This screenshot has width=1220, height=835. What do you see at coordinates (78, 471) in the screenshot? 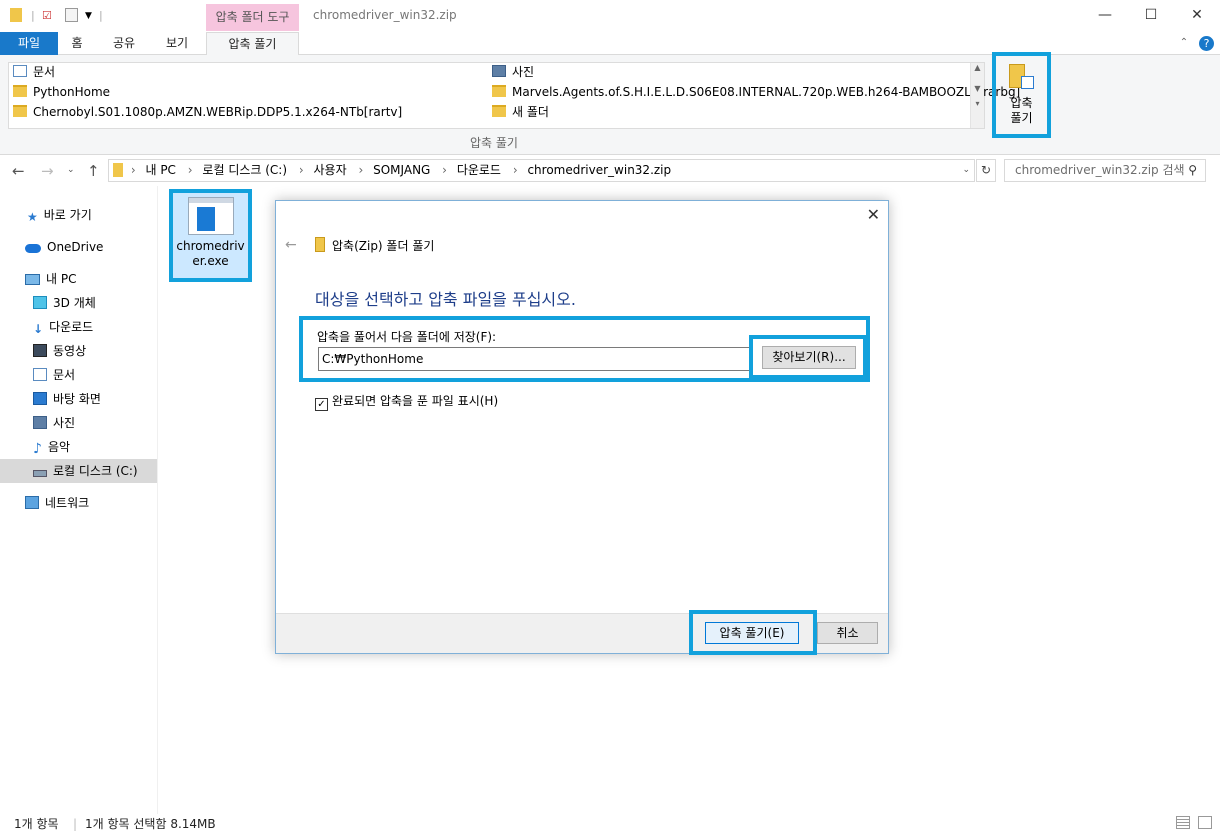
I see `nav-item-local-disk: 로컬 디스크 (C:)` at bounding box center [78, 471].